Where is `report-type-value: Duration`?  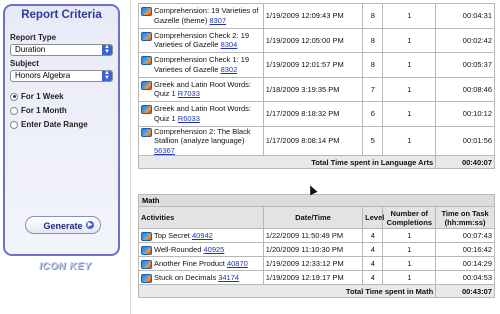 report-type-value: Duration is located at coordinates (30, 49).